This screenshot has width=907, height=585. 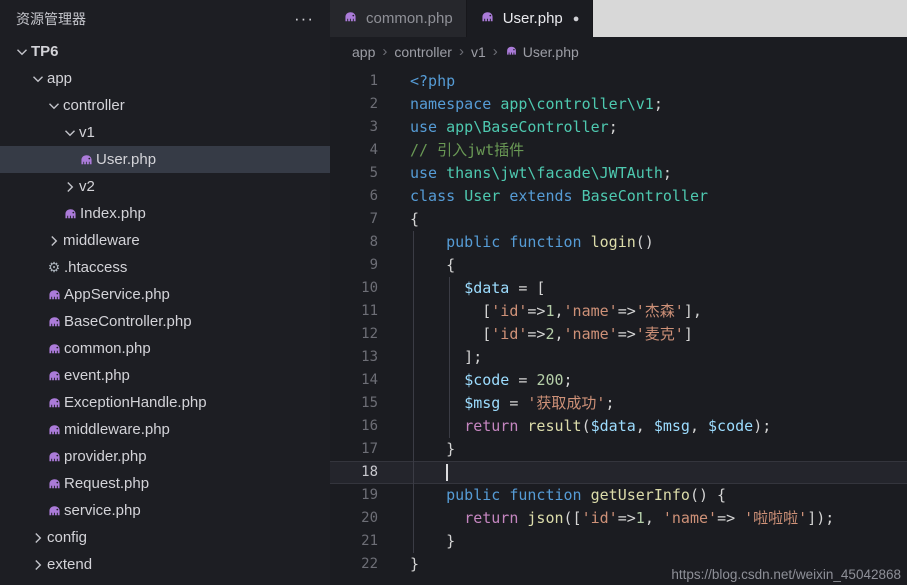 What do you see at coordinates (618, 150) in the screenshot?
I see `code-line-4: 4 // 引入jwt插件` at bounding box center [618, 150].